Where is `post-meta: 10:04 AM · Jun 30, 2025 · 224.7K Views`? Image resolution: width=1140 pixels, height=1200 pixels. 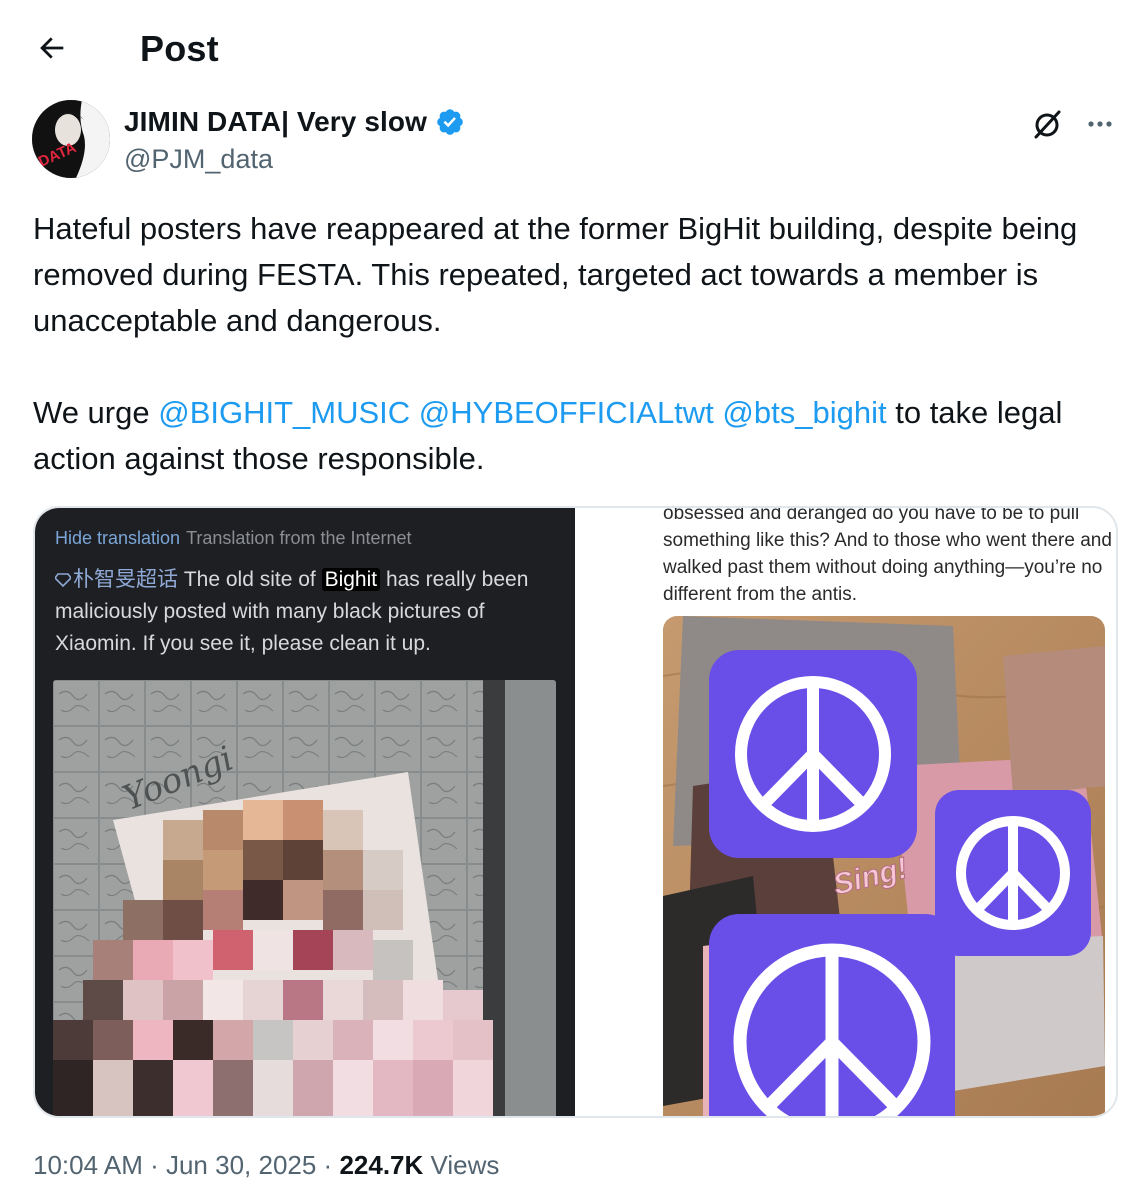 post-meta: 10:04 AM · Jun 30, 2025 · 224.7K Views is located at coordinates (266, 1165).